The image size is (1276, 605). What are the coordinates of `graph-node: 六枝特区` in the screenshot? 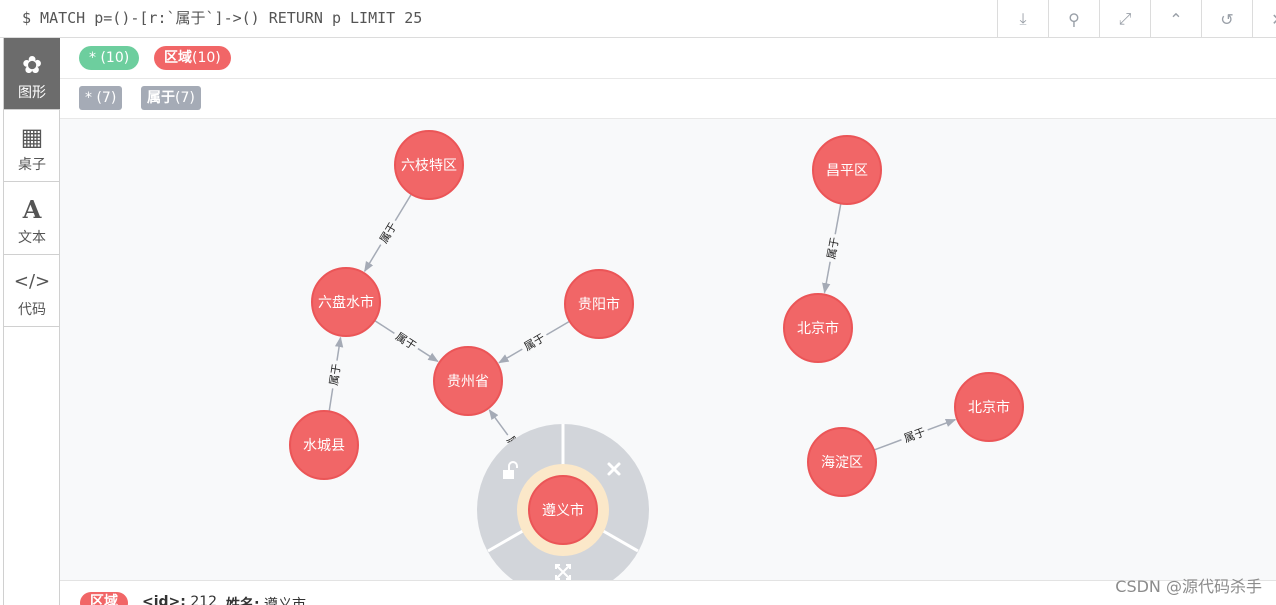 It's located at (429, 165).